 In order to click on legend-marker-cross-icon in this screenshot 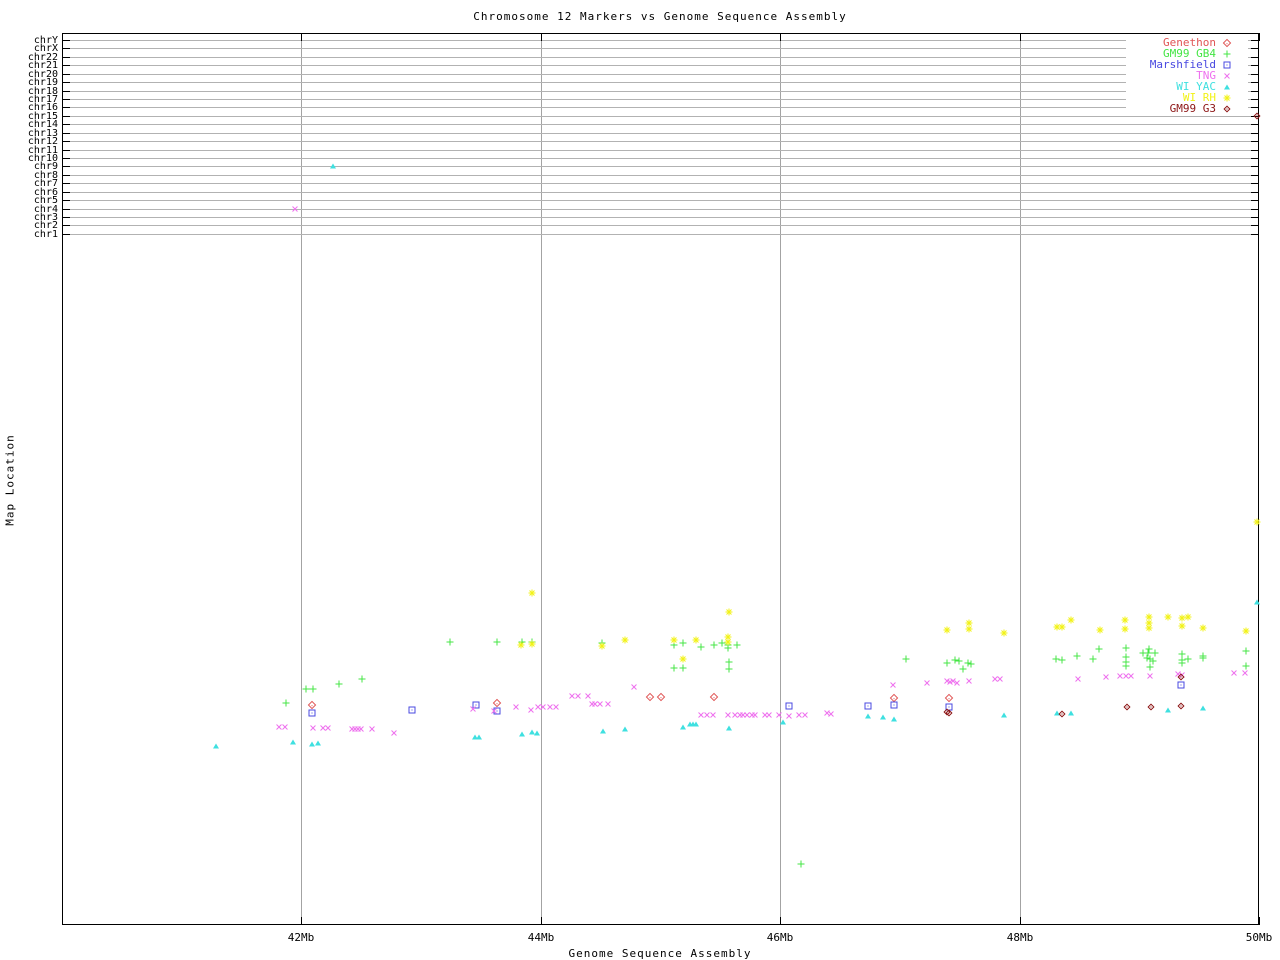, I will do `click(1227, 75)`.